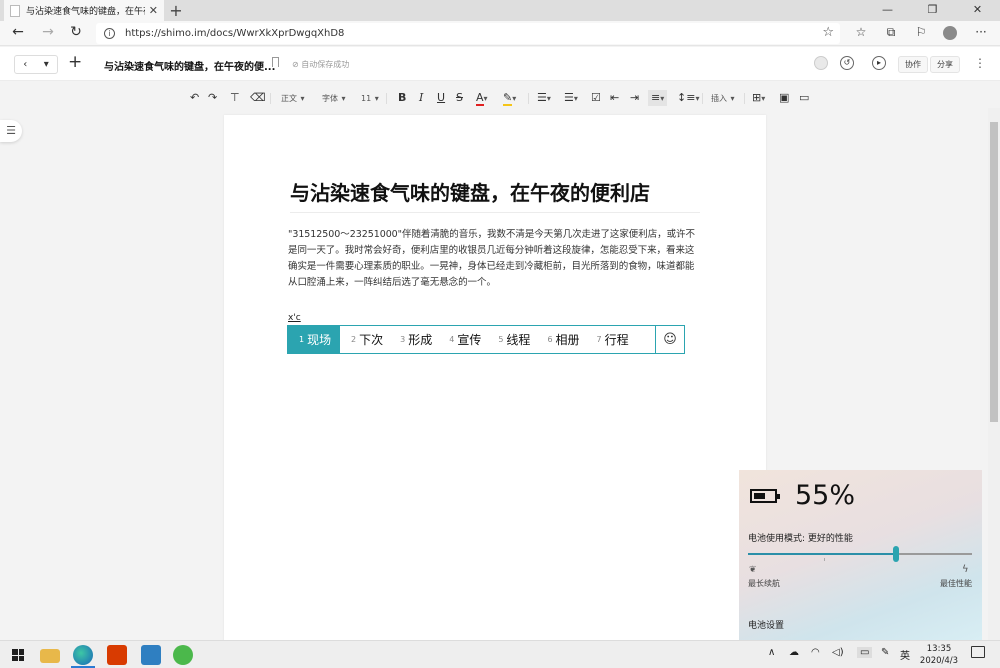 The image size is (1000, 668). What do you see at coordinates (815, 652) in the screenshot?
I see `wifi-icon: ◠` at bounding box center [815, 652].